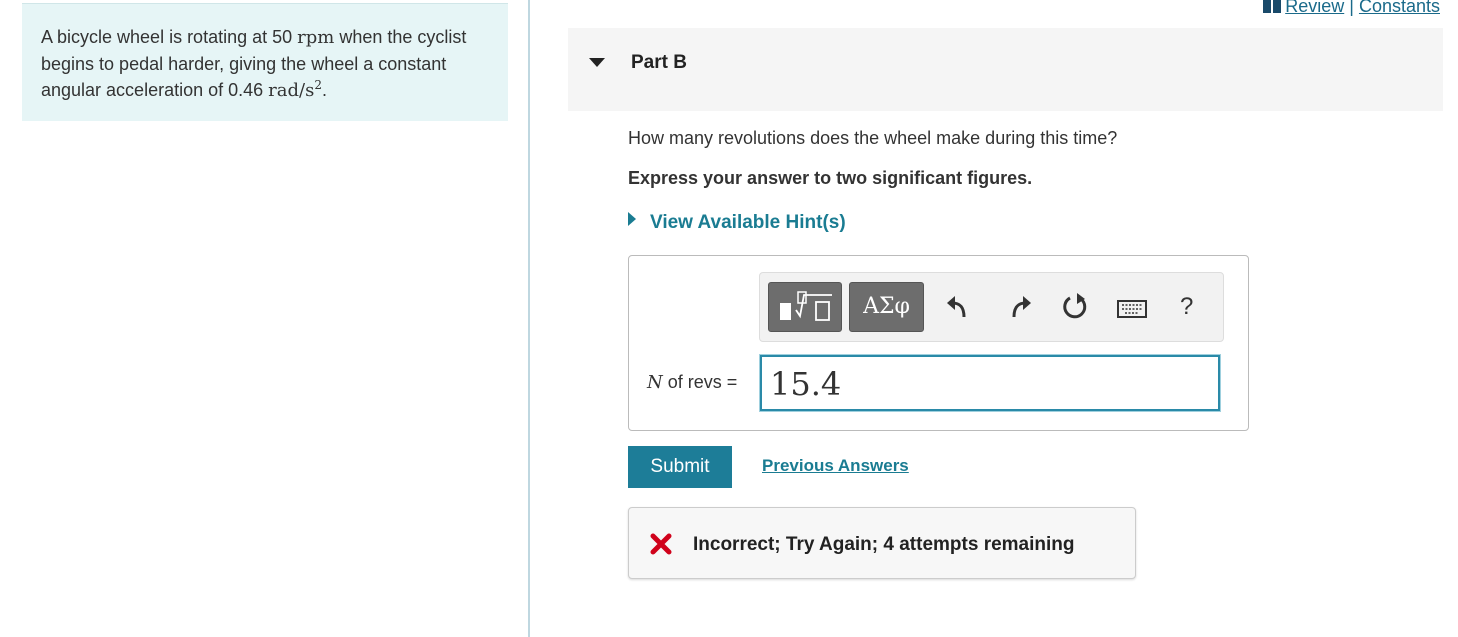 This screenshot has height=637, width=1458. Describe the element at coordinates (748, 222) in the screenshot. I see `view-hints-label: View Available Hint(s)` at that location.